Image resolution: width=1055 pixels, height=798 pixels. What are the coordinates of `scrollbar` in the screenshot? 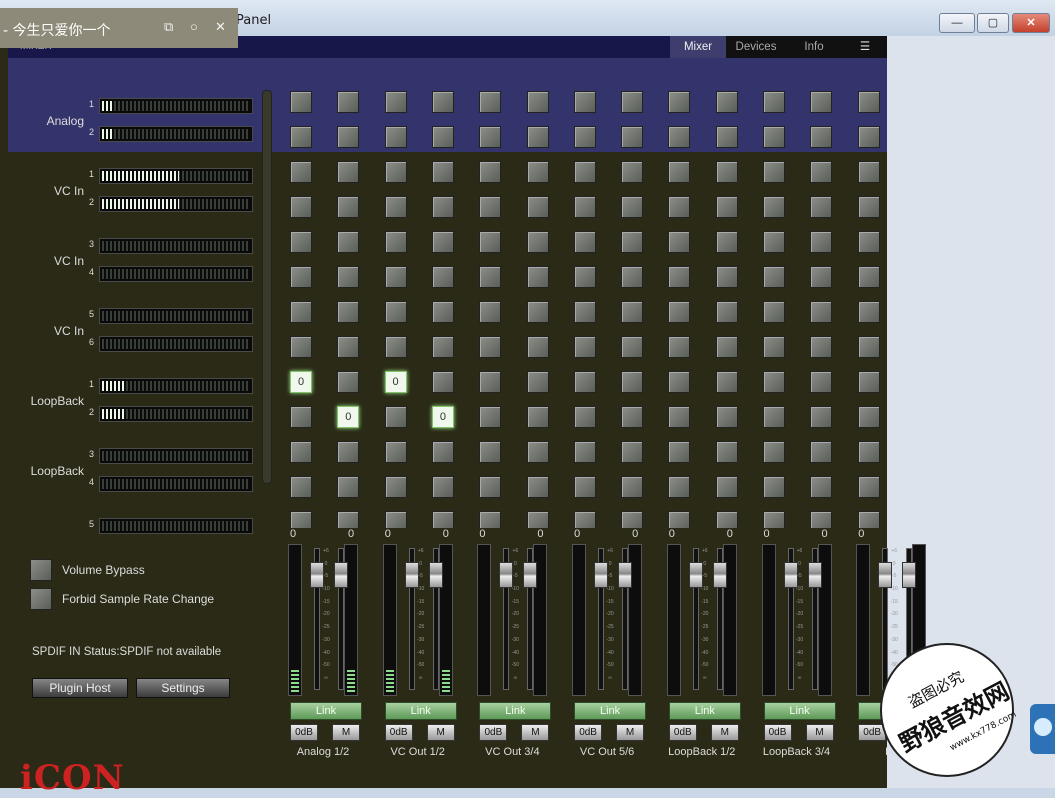 It's located at (267, 287).